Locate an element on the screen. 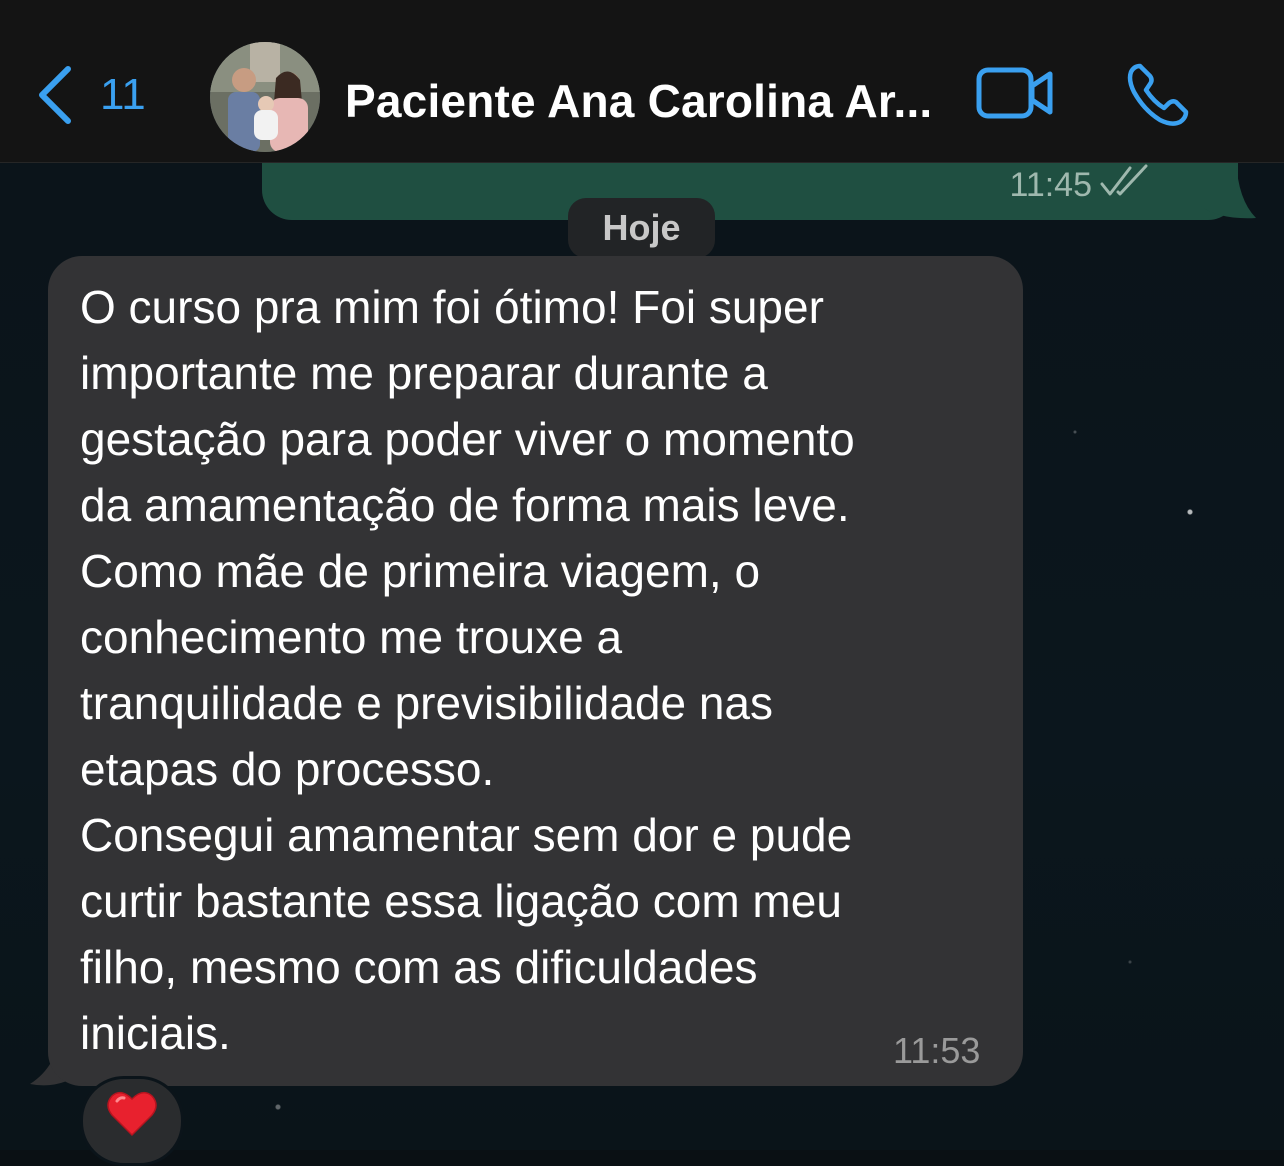  incoming-message-time: 11:53 is located at coordinates (937, 1050).